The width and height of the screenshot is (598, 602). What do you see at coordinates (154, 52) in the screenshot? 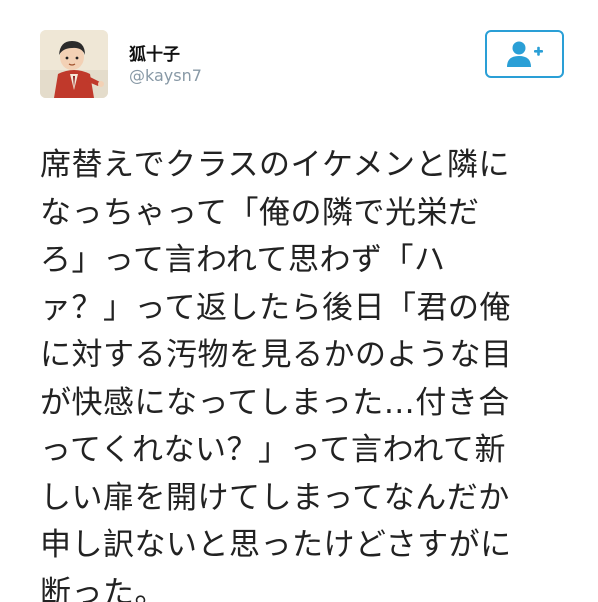
I see `display-name: 狐十子` at bounding box center [154, 52].